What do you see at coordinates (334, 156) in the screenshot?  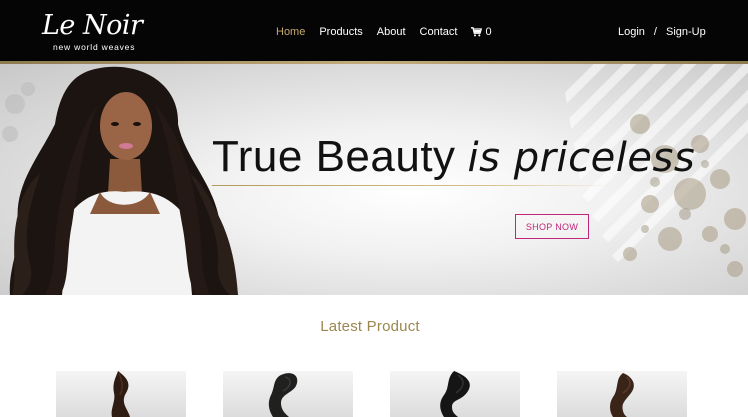 I see `hero-headline-upright: True Beauty` at bounding box center [334, 156].